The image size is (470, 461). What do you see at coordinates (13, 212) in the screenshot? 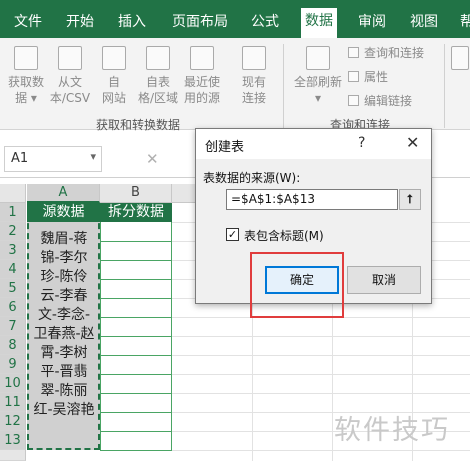
I see `row-header: 1` at bounding box center [13, 212].